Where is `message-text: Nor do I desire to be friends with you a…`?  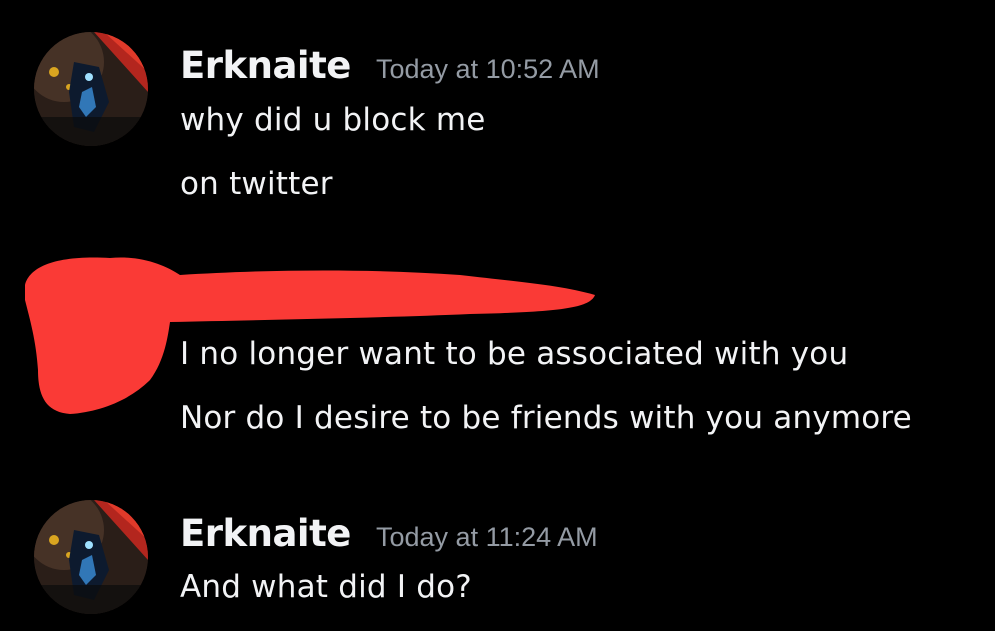 message-text: Nor do I desire to be friends with you a… is located at coordinates (546, 418).